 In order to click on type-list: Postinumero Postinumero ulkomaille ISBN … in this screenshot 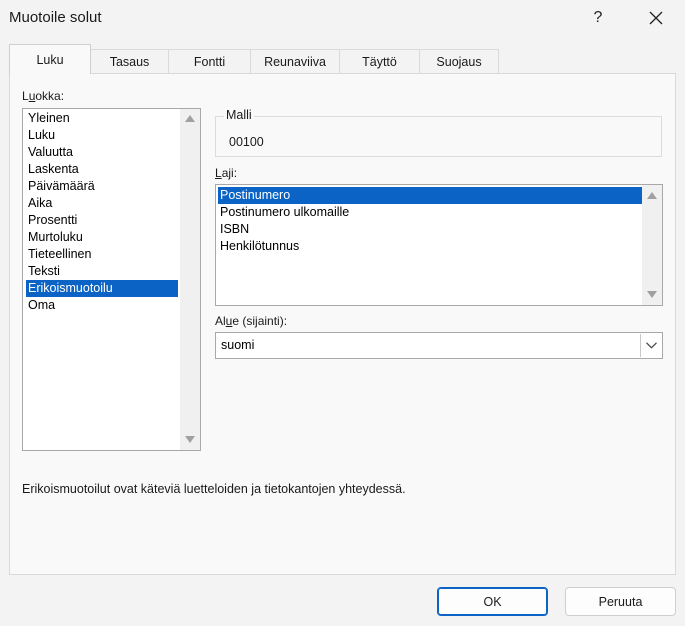, I will do `click(439, 245)`.